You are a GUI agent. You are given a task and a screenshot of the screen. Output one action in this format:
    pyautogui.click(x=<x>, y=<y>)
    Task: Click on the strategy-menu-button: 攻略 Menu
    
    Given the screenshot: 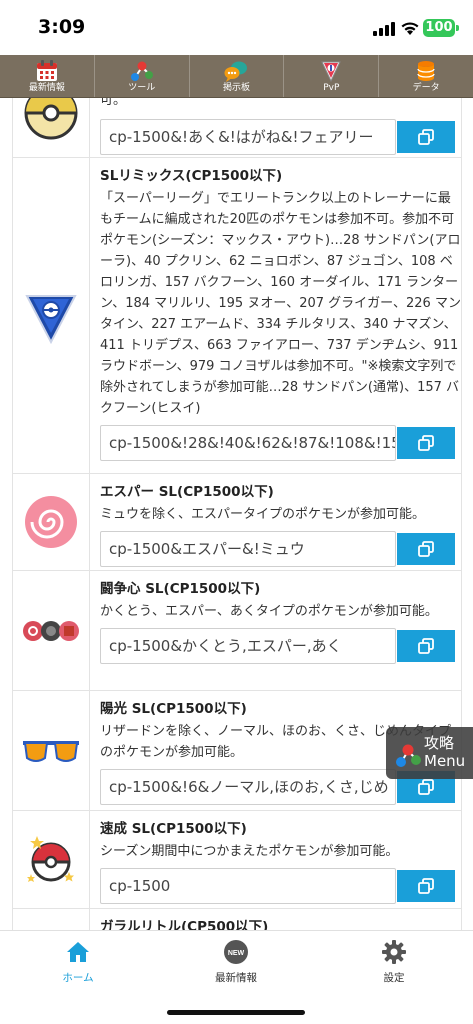 What is the action you would take?
    pyautogui.click(x=429, y=753)
    